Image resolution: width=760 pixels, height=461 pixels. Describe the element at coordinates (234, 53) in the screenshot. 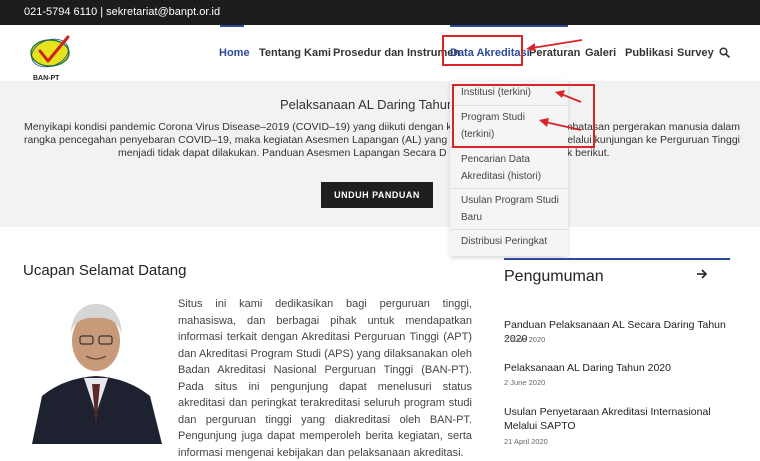

I see `nav-home: Home` at that location.